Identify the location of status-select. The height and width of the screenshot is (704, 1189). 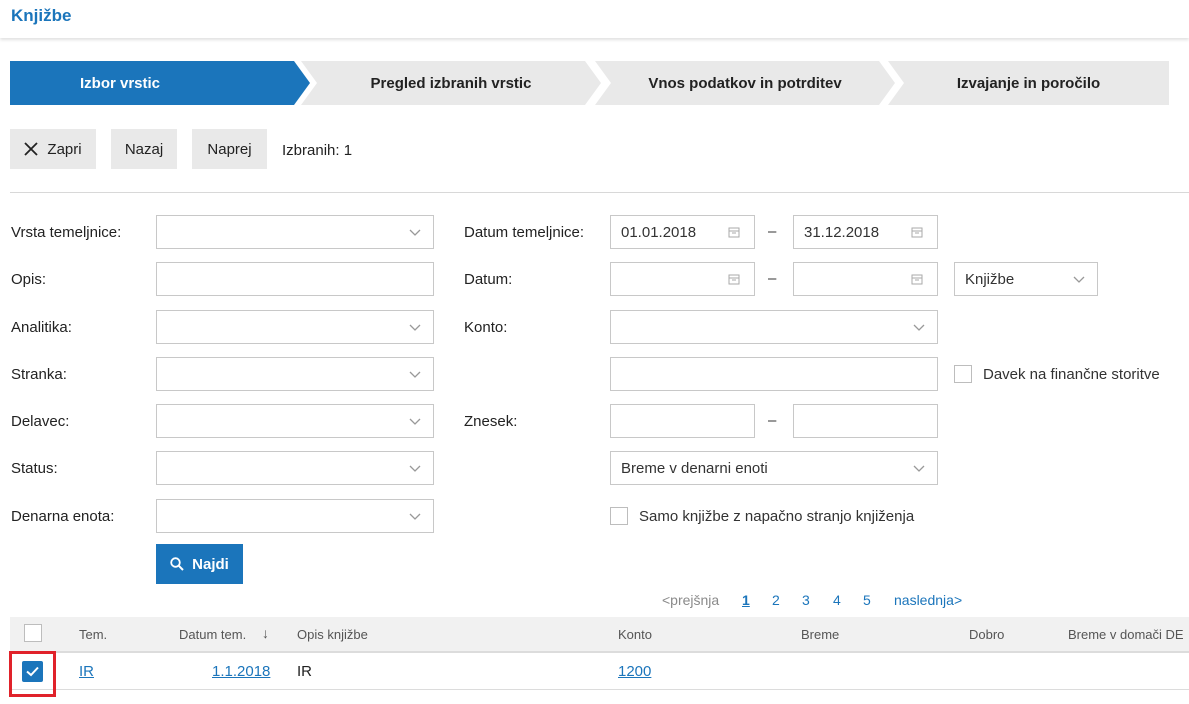
(295, 468).